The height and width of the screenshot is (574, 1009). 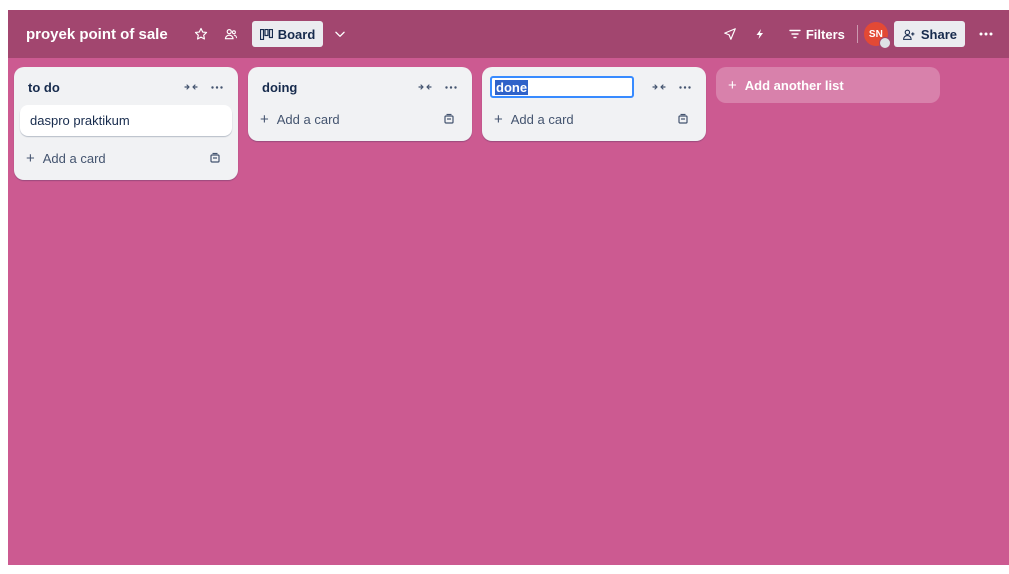 What do you see at coordinates (908, 34) in the screenshot?
I see `add-member-icon` at bounding box center [908, 34].